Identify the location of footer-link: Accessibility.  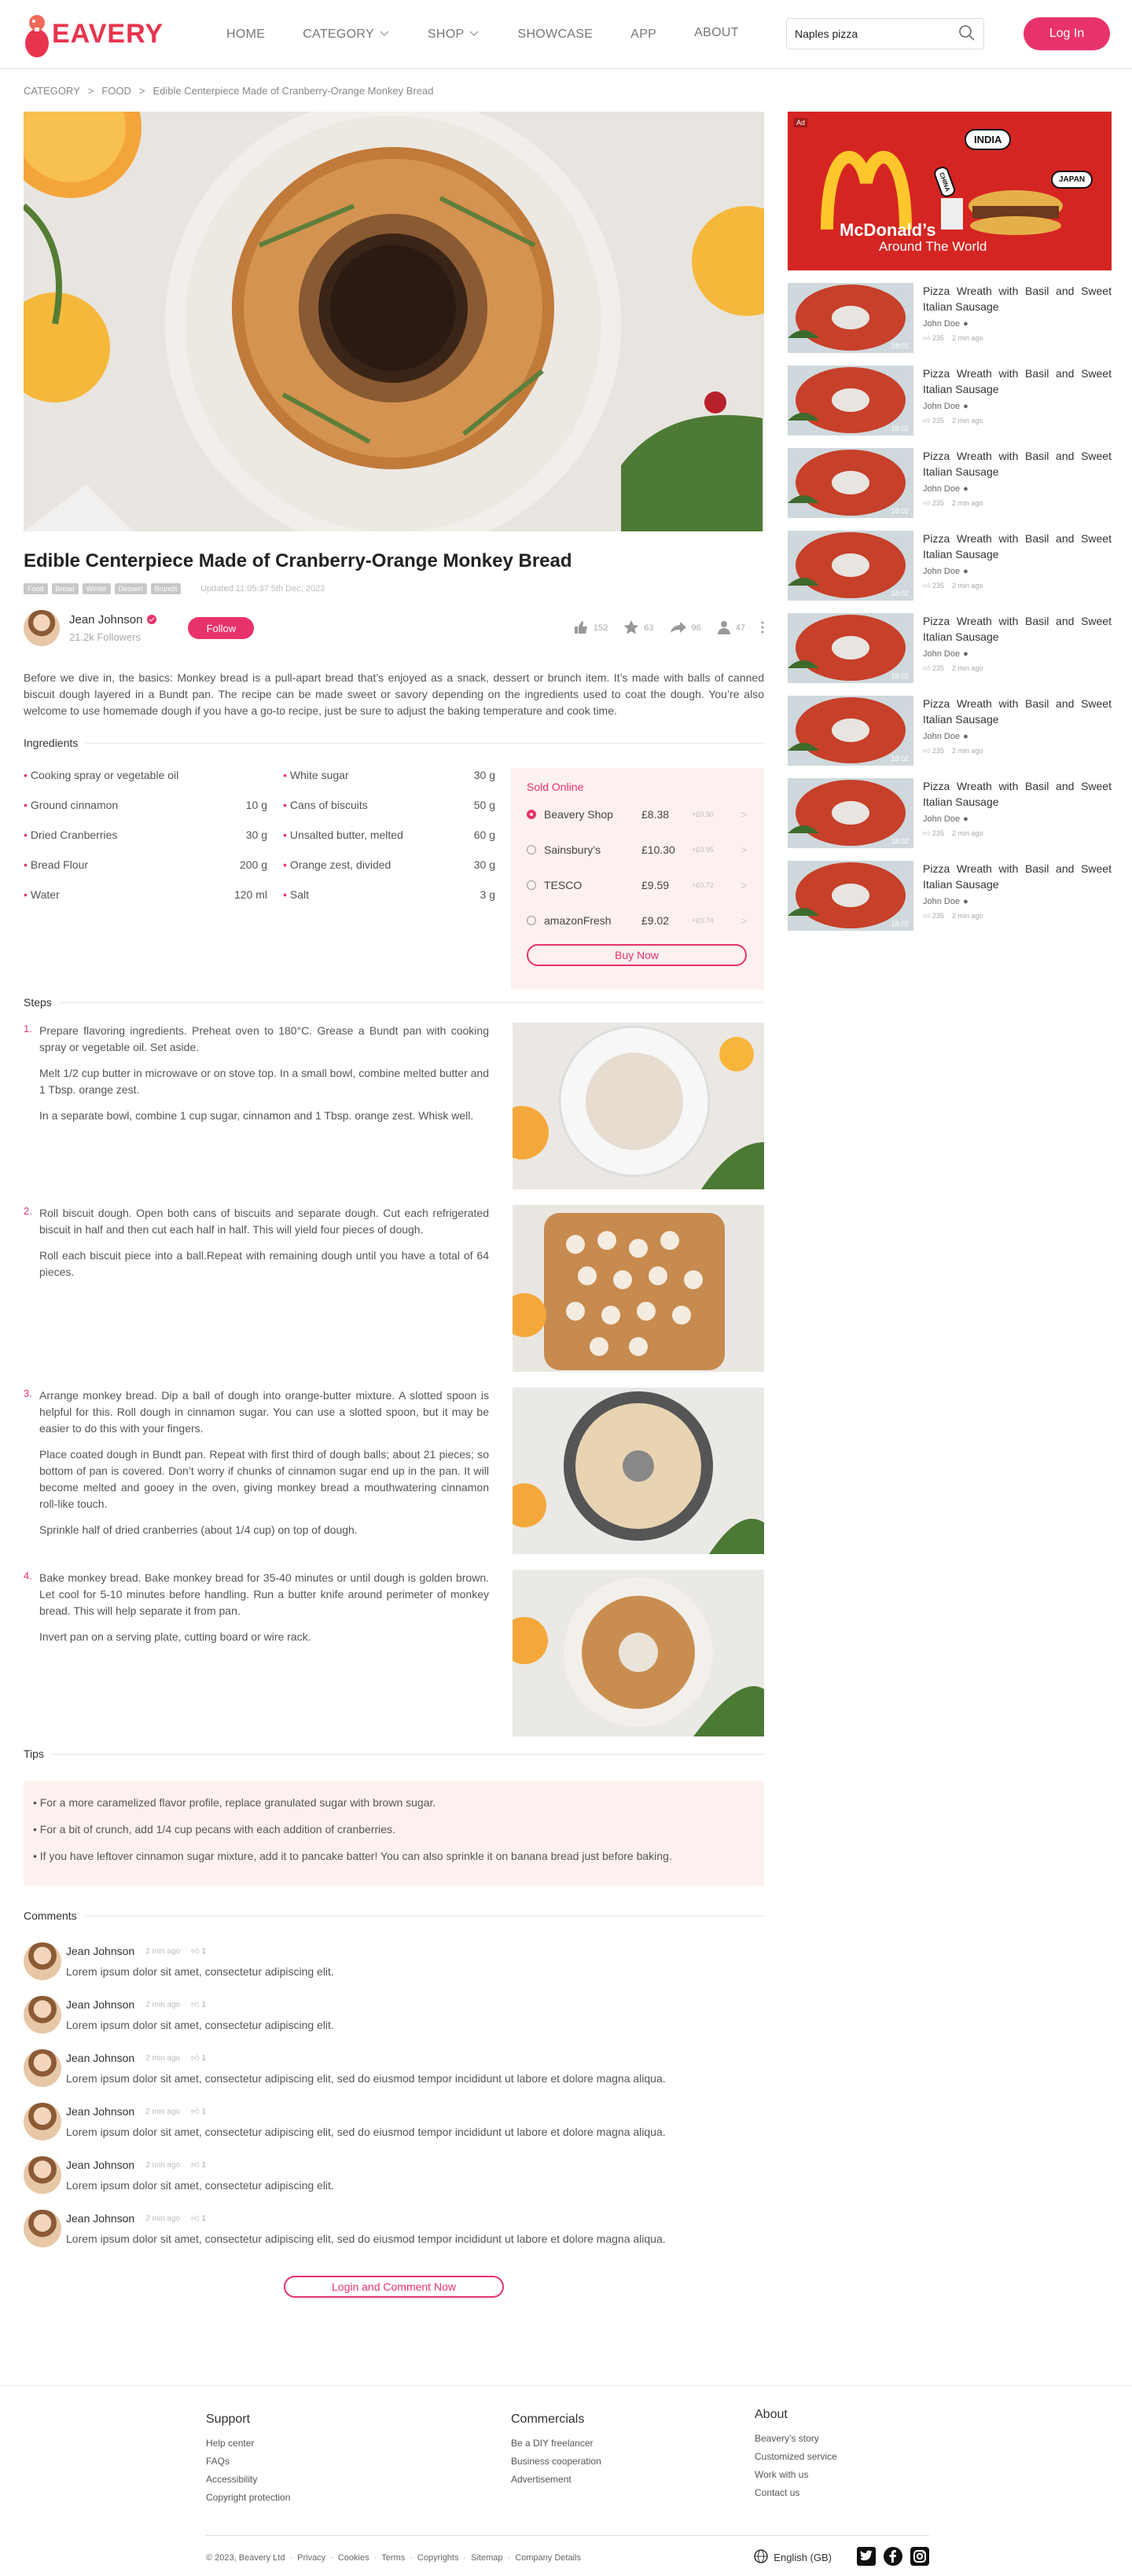
(248, 2479).